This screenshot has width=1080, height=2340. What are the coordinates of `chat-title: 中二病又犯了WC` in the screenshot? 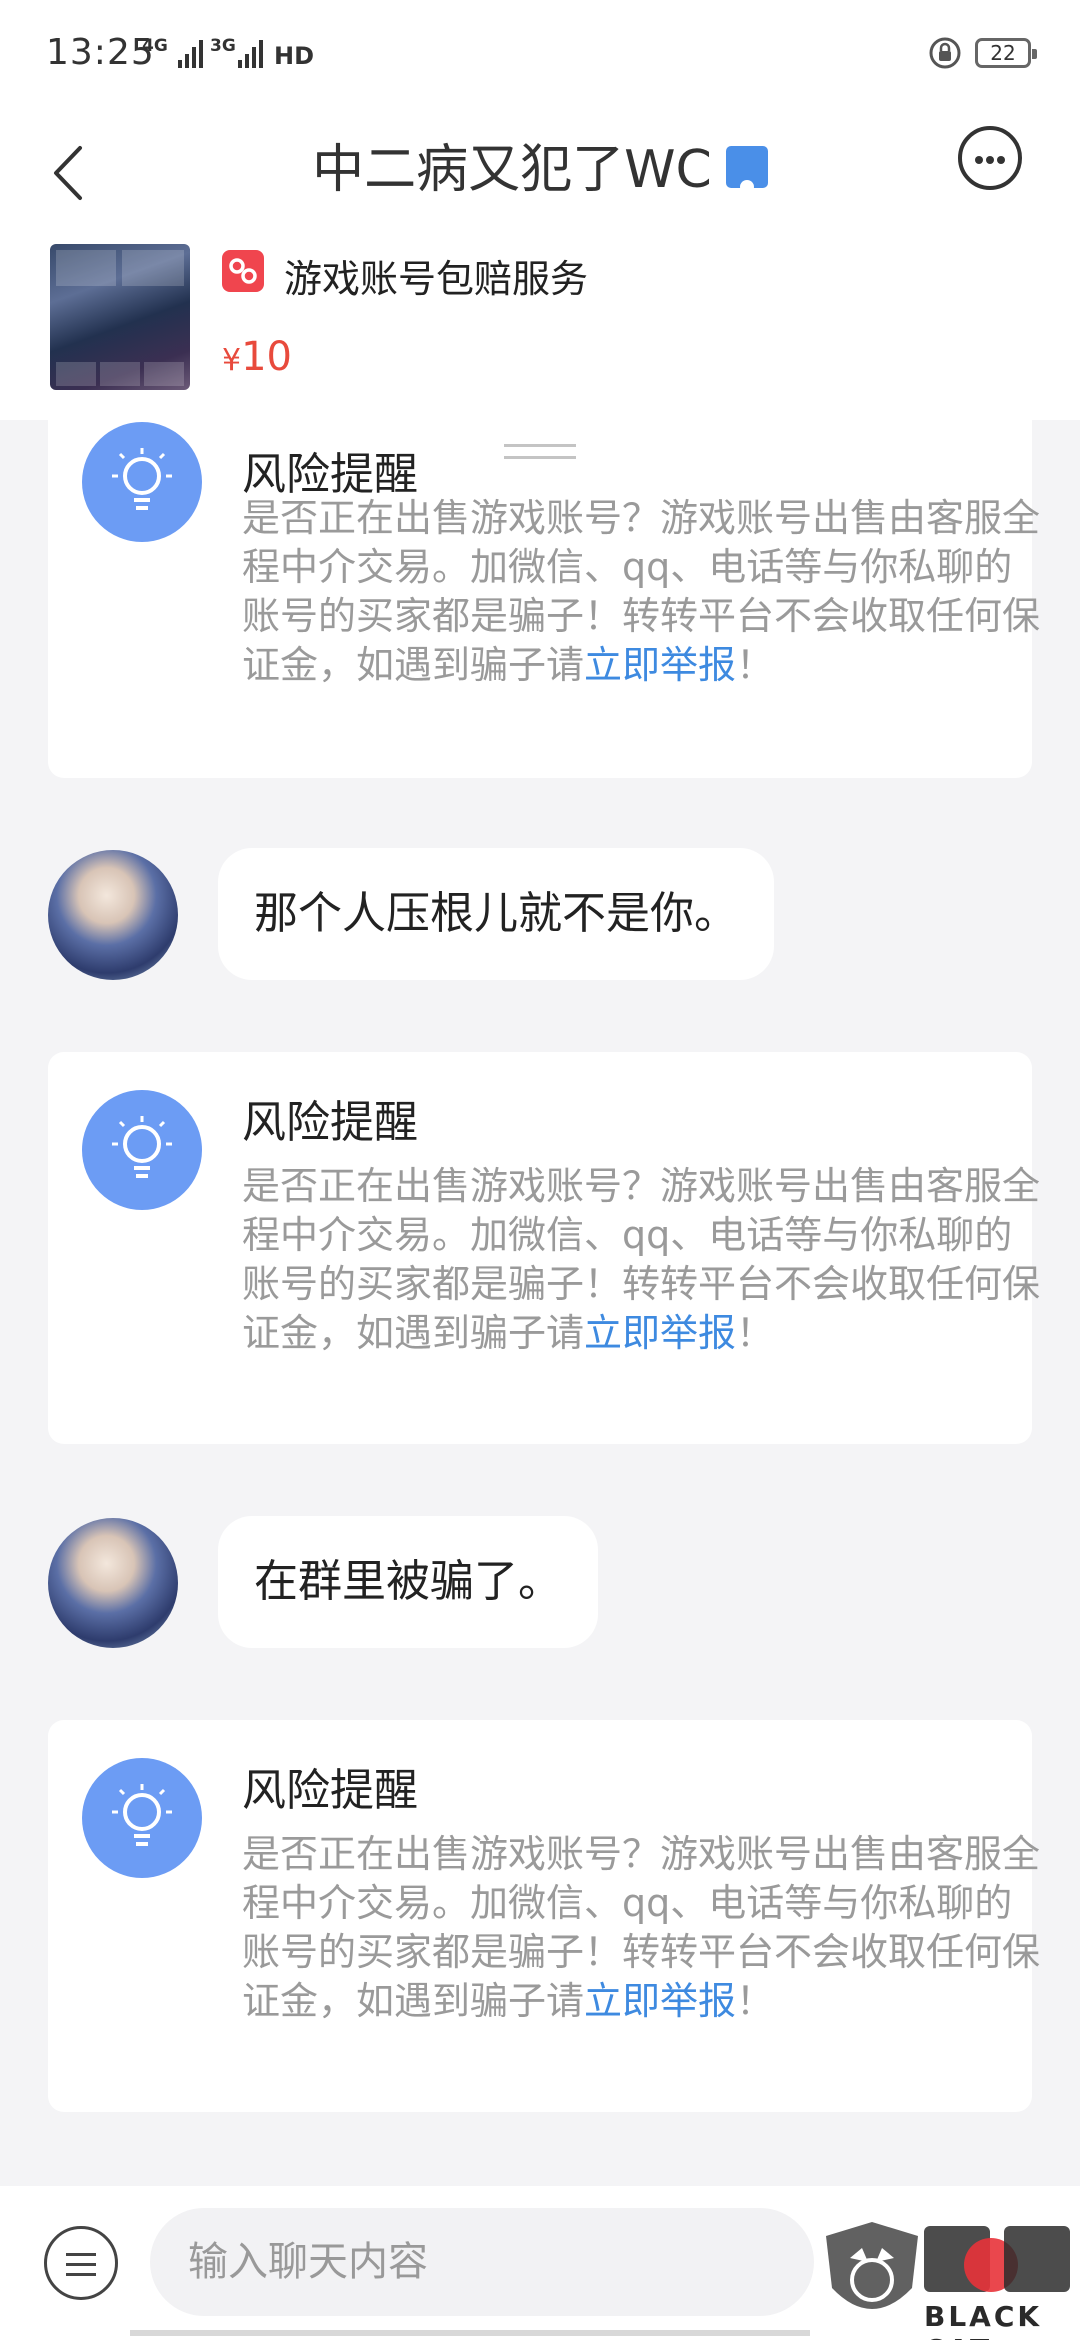 It's located at (512, 170).